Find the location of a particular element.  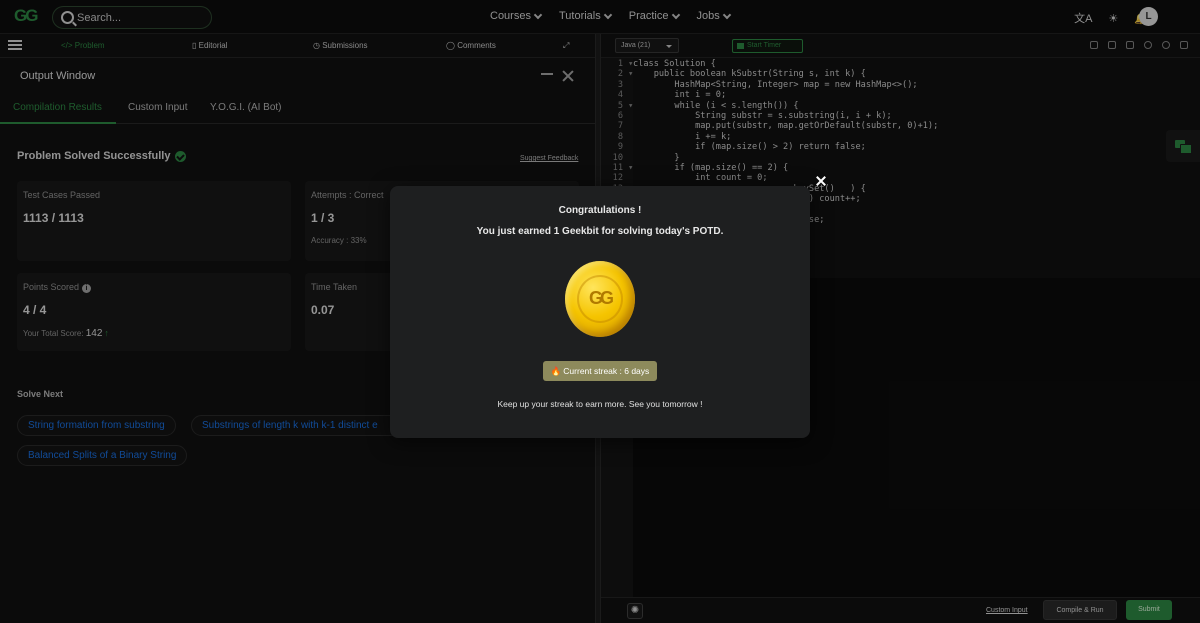

modal-title: Congratulations ! is located at coordinates (600, 210).